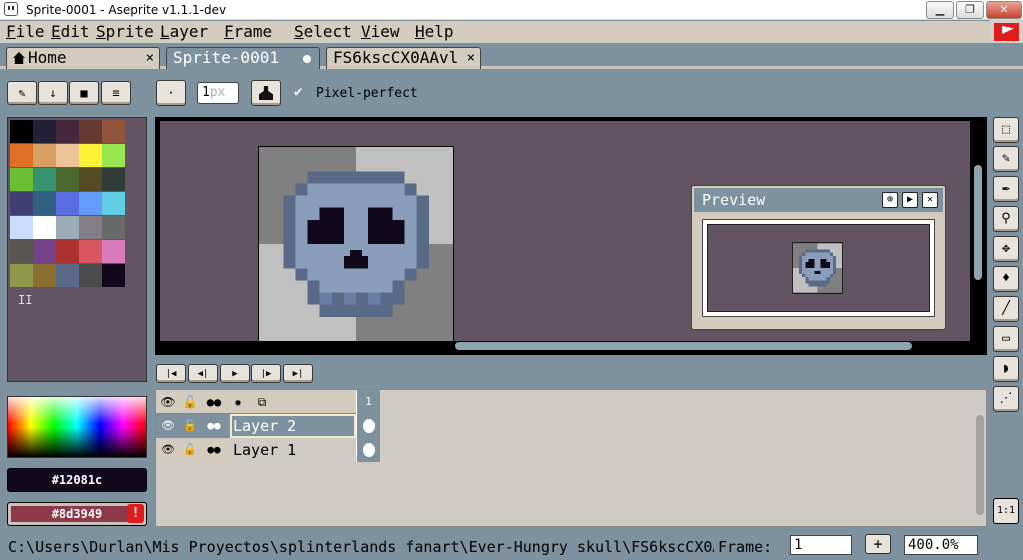 The image size is (1023, 560). Describe the element at coordinates (980, 465) in the screenshot. I see `timeline-scrollbar` at that location.